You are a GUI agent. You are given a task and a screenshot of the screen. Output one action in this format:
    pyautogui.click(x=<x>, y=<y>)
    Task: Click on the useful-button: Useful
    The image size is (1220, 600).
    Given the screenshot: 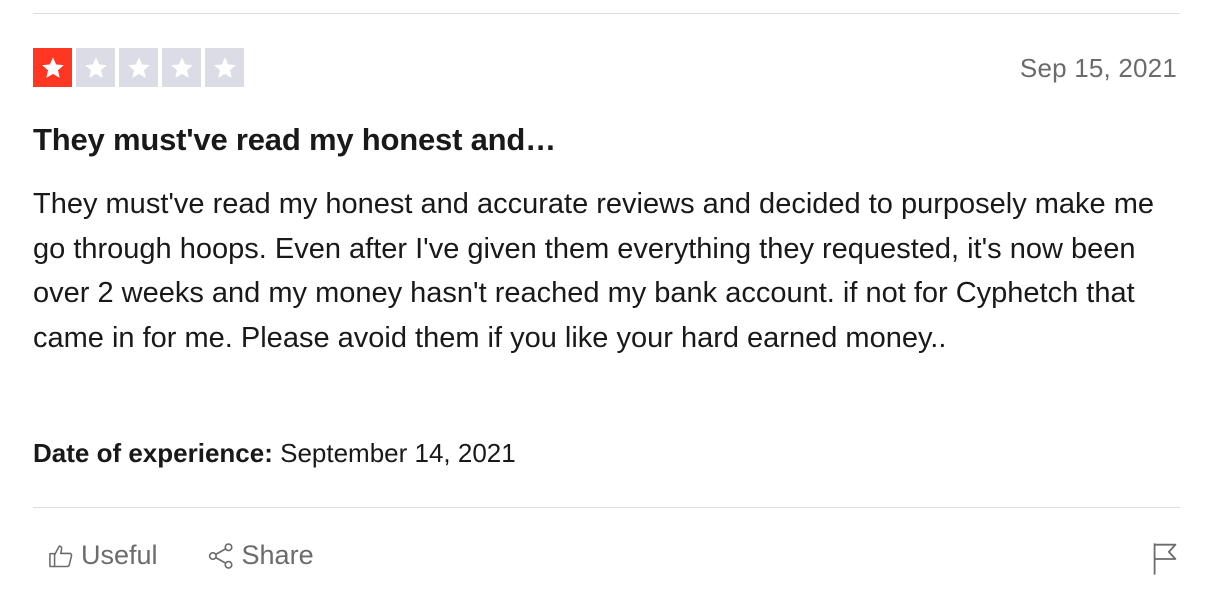 What is the action you would take?
    pyautogui.click(x=102, y=555)
    